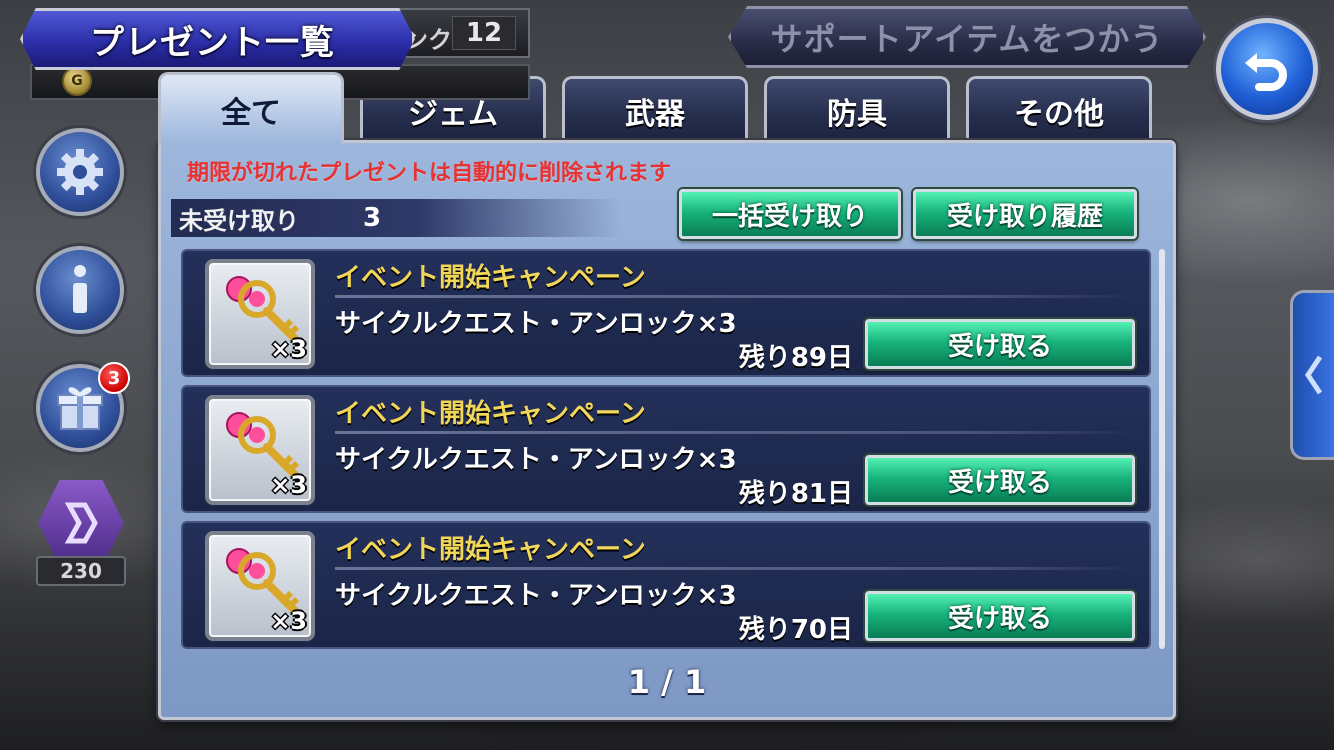  What do you see at coordinates (1025, 214) in the screenshot?
I see `claim-history-button: 受け取り履歴` at bounding box center [1025, 214].